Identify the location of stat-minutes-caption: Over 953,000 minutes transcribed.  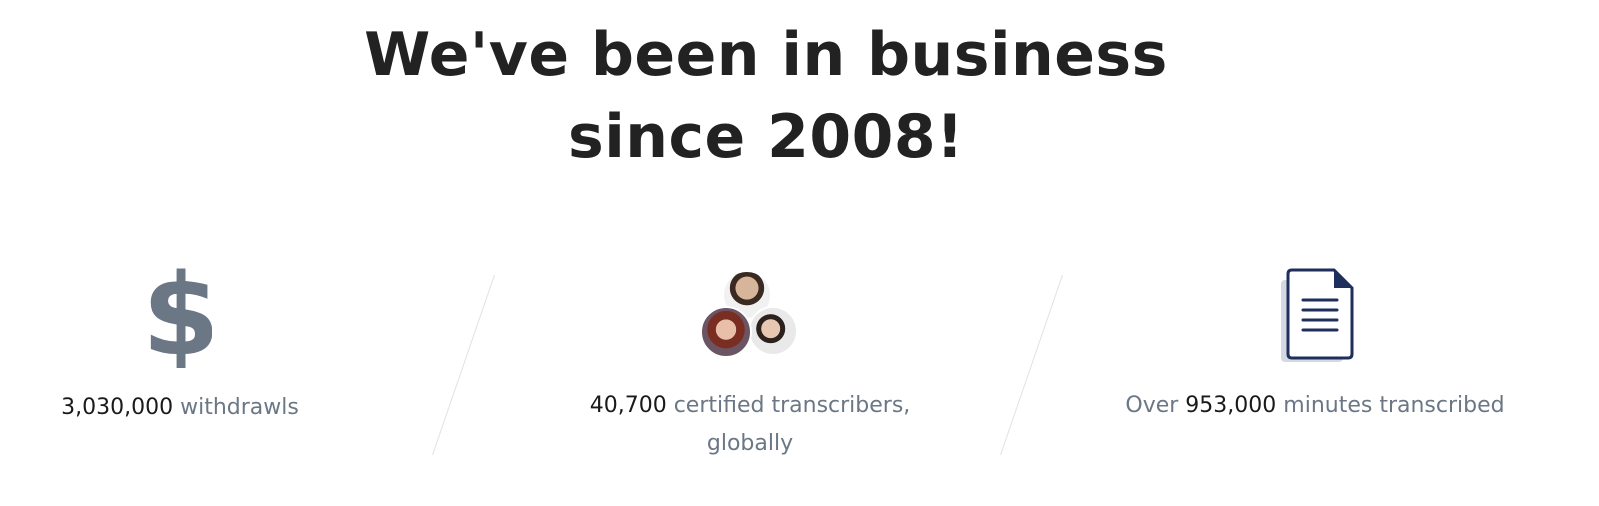
(1315, 406).